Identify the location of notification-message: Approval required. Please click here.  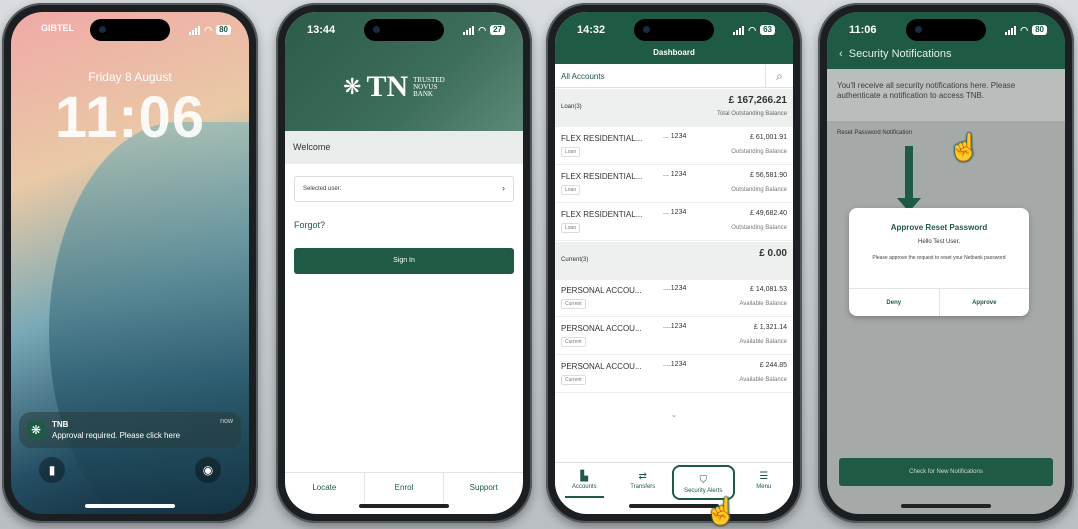
(116, 435).